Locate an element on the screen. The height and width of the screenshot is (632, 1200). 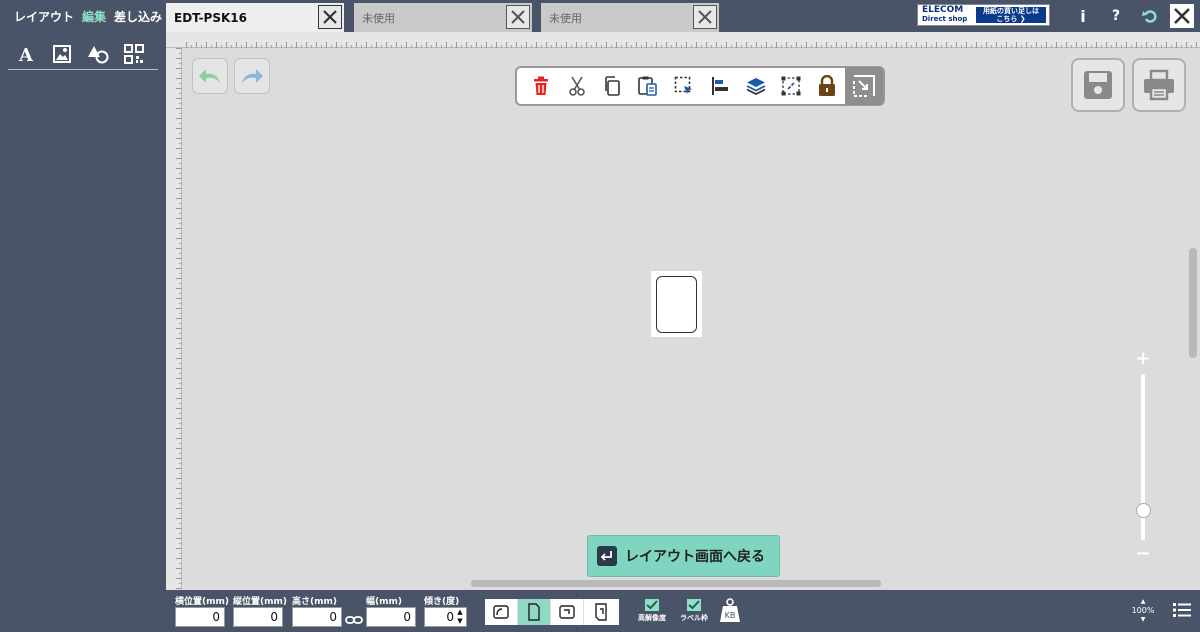
x-position-label: 横位置(mm) is located at coordinates (202, 602).